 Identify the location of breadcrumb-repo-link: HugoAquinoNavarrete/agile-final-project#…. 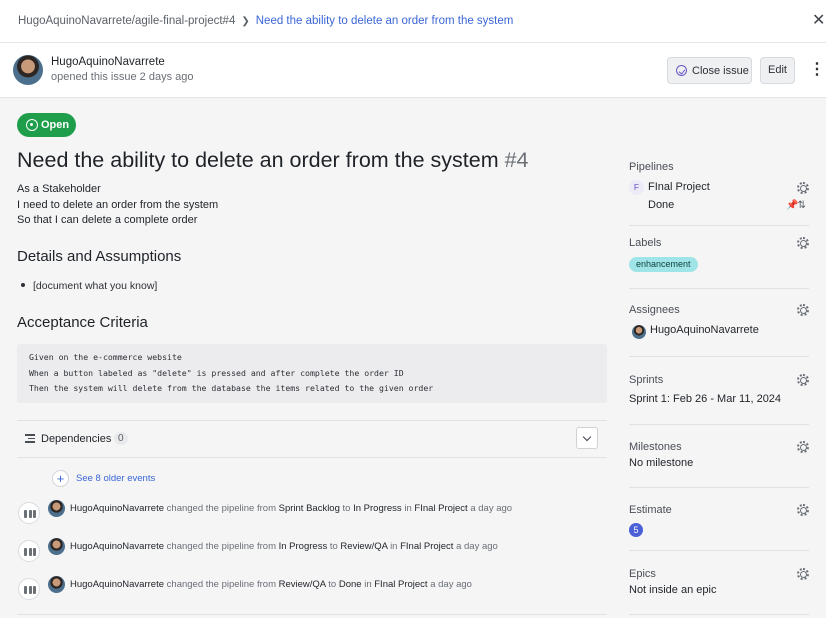
(126, 21).